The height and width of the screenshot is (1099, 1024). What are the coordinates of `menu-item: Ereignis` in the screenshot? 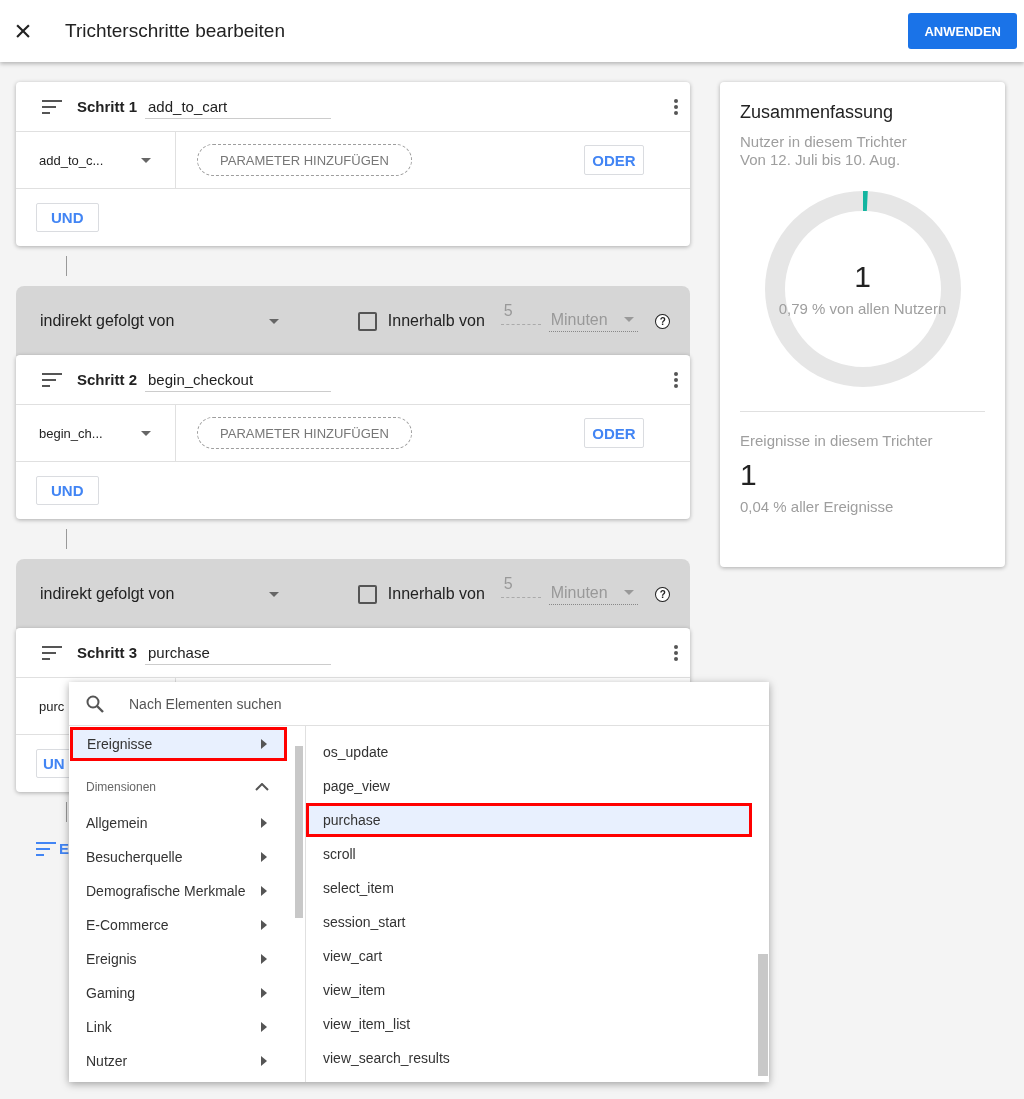 It's located at (187, 959).